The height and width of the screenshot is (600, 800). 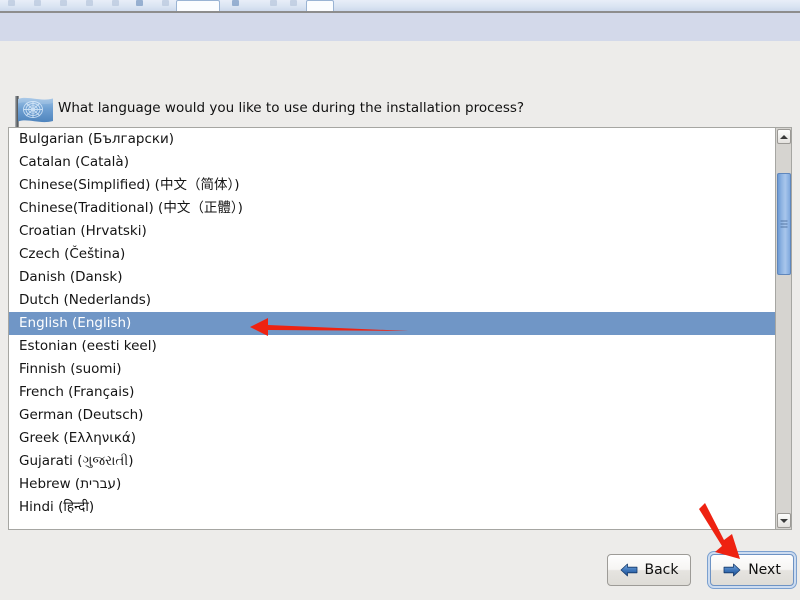 I want to click on next-button: Next, so click(x=752, y=570).